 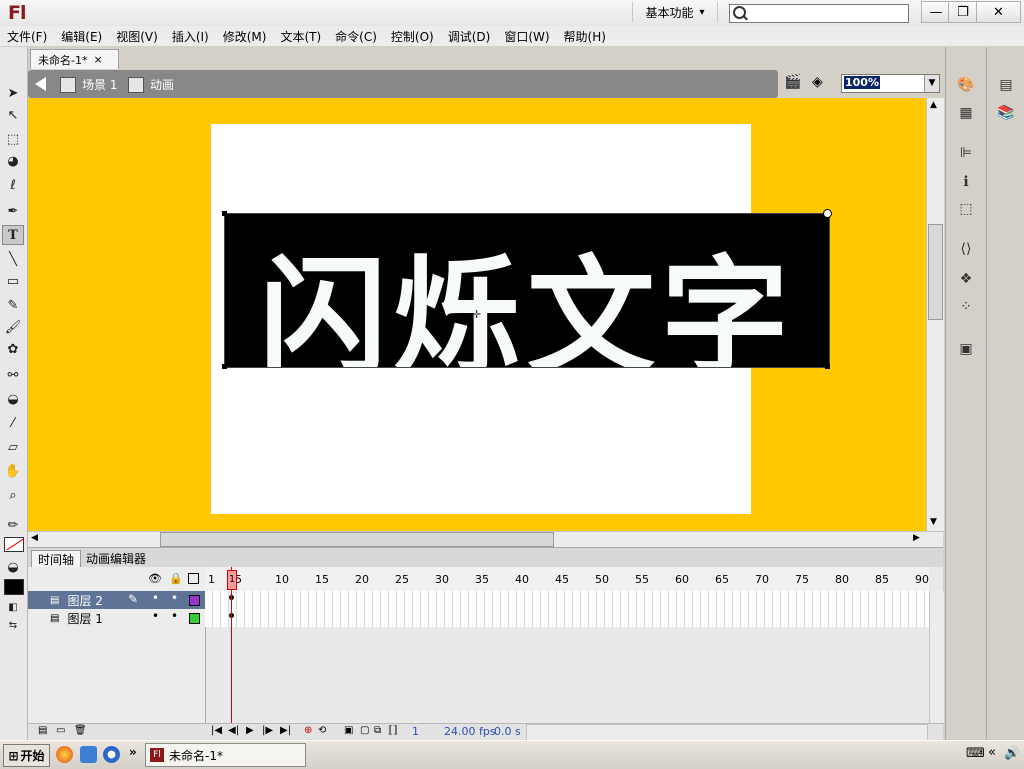 I want to click on edit-scene-icon: 🎬, so click(x=795, y=84).